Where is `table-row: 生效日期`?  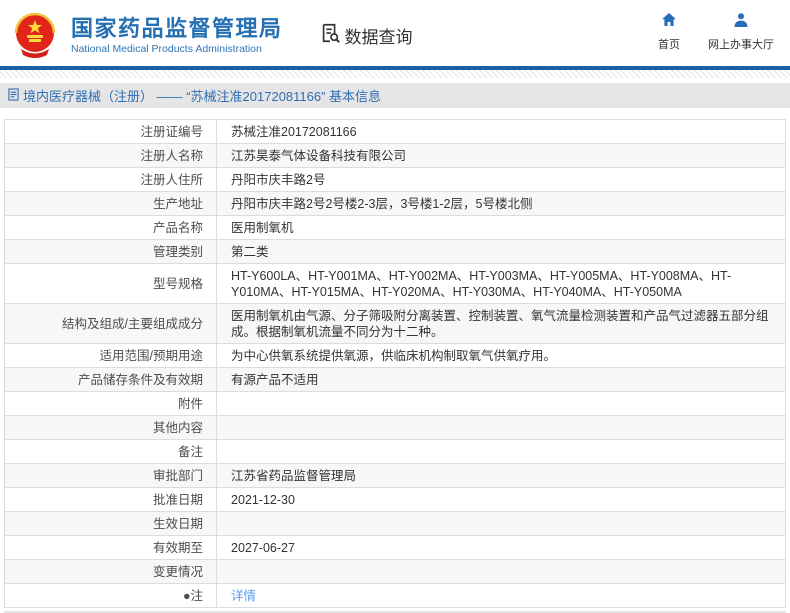
table-row: 生效日期 is located at coordinates (395, 523).